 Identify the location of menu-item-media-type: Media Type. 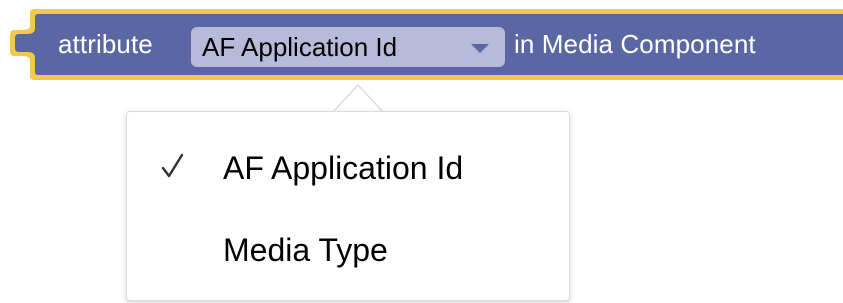
(348, 250).